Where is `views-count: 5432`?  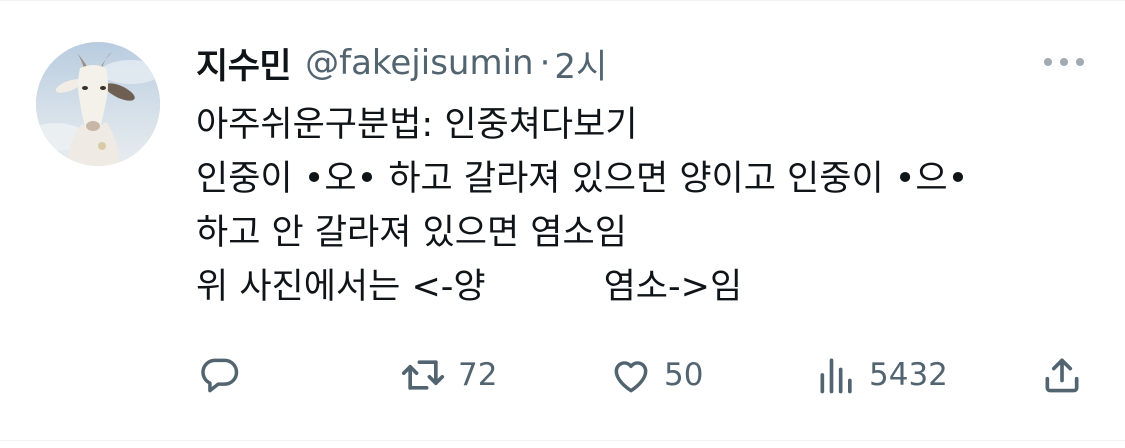
views-count: 5432 is located at coordinates (908, 375).